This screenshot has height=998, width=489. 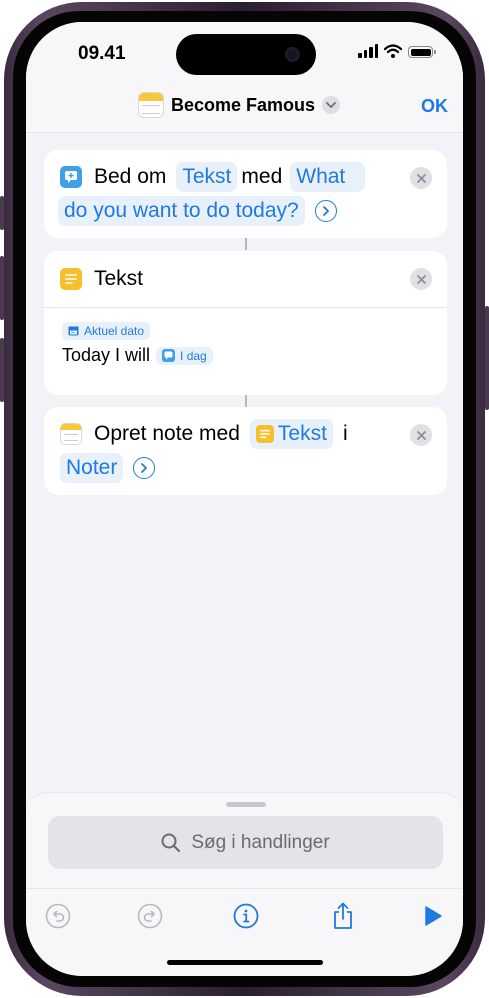 I want to click on create-note-action: Opret note med Tekst i Noter, so click(x=245, y=451).